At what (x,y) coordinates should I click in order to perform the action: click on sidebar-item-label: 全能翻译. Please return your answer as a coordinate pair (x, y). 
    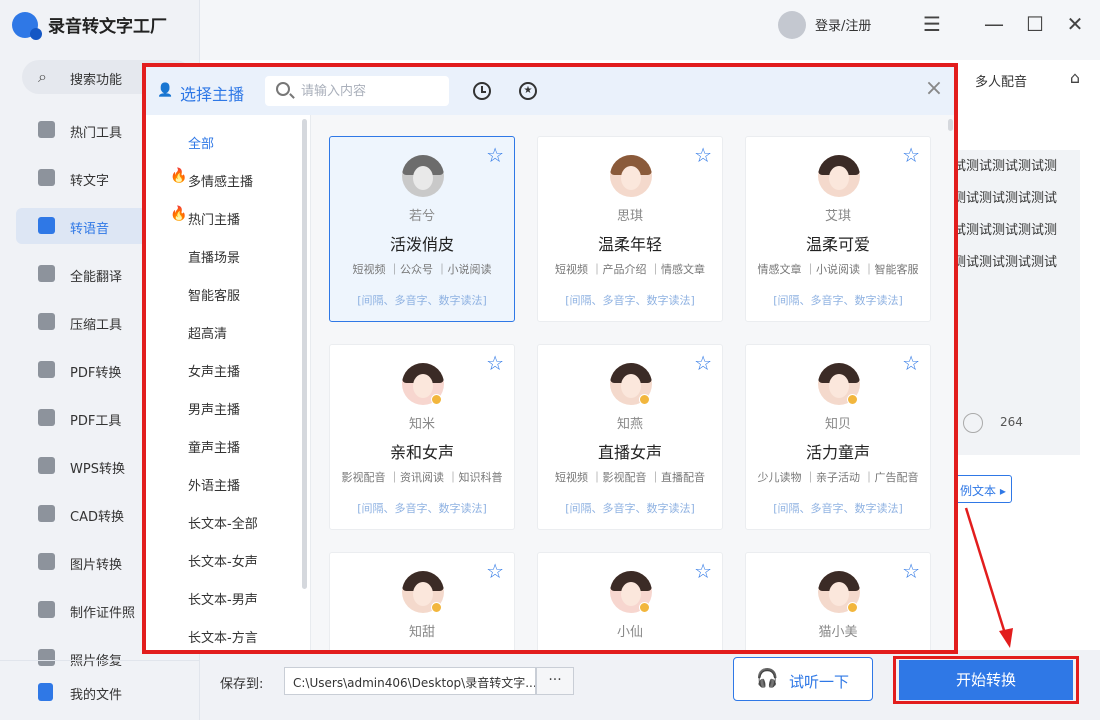
    Looking at the image, I should click on (96, 277).